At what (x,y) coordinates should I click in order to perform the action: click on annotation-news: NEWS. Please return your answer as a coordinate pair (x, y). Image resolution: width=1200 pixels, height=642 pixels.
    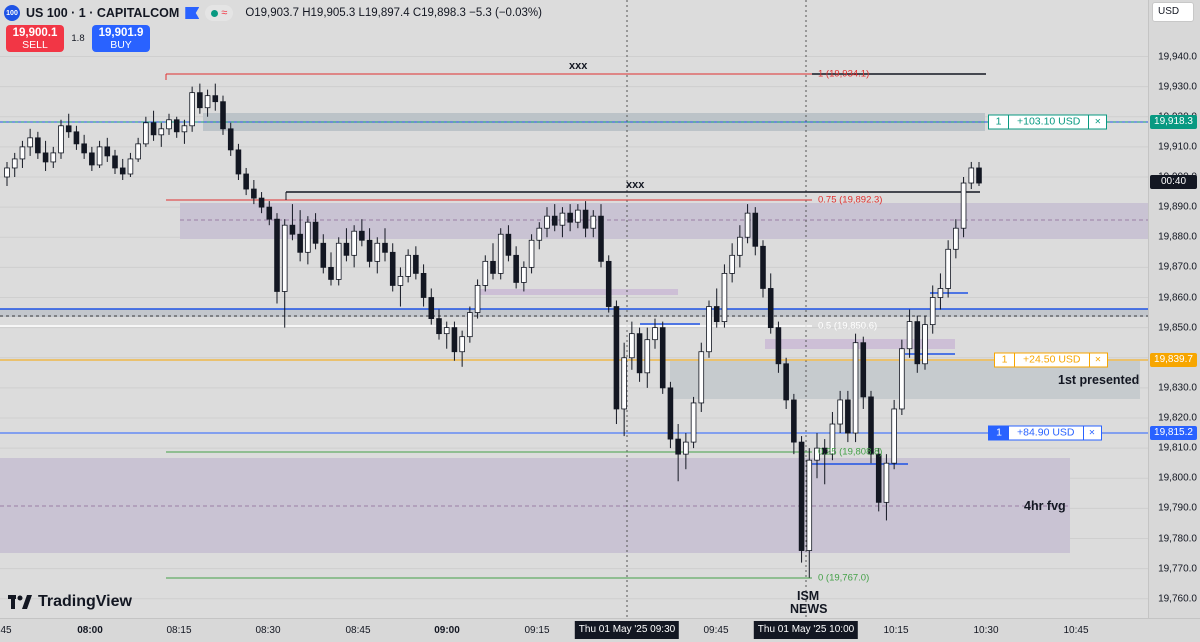
    Looking at the image, I should click on (809, 609).